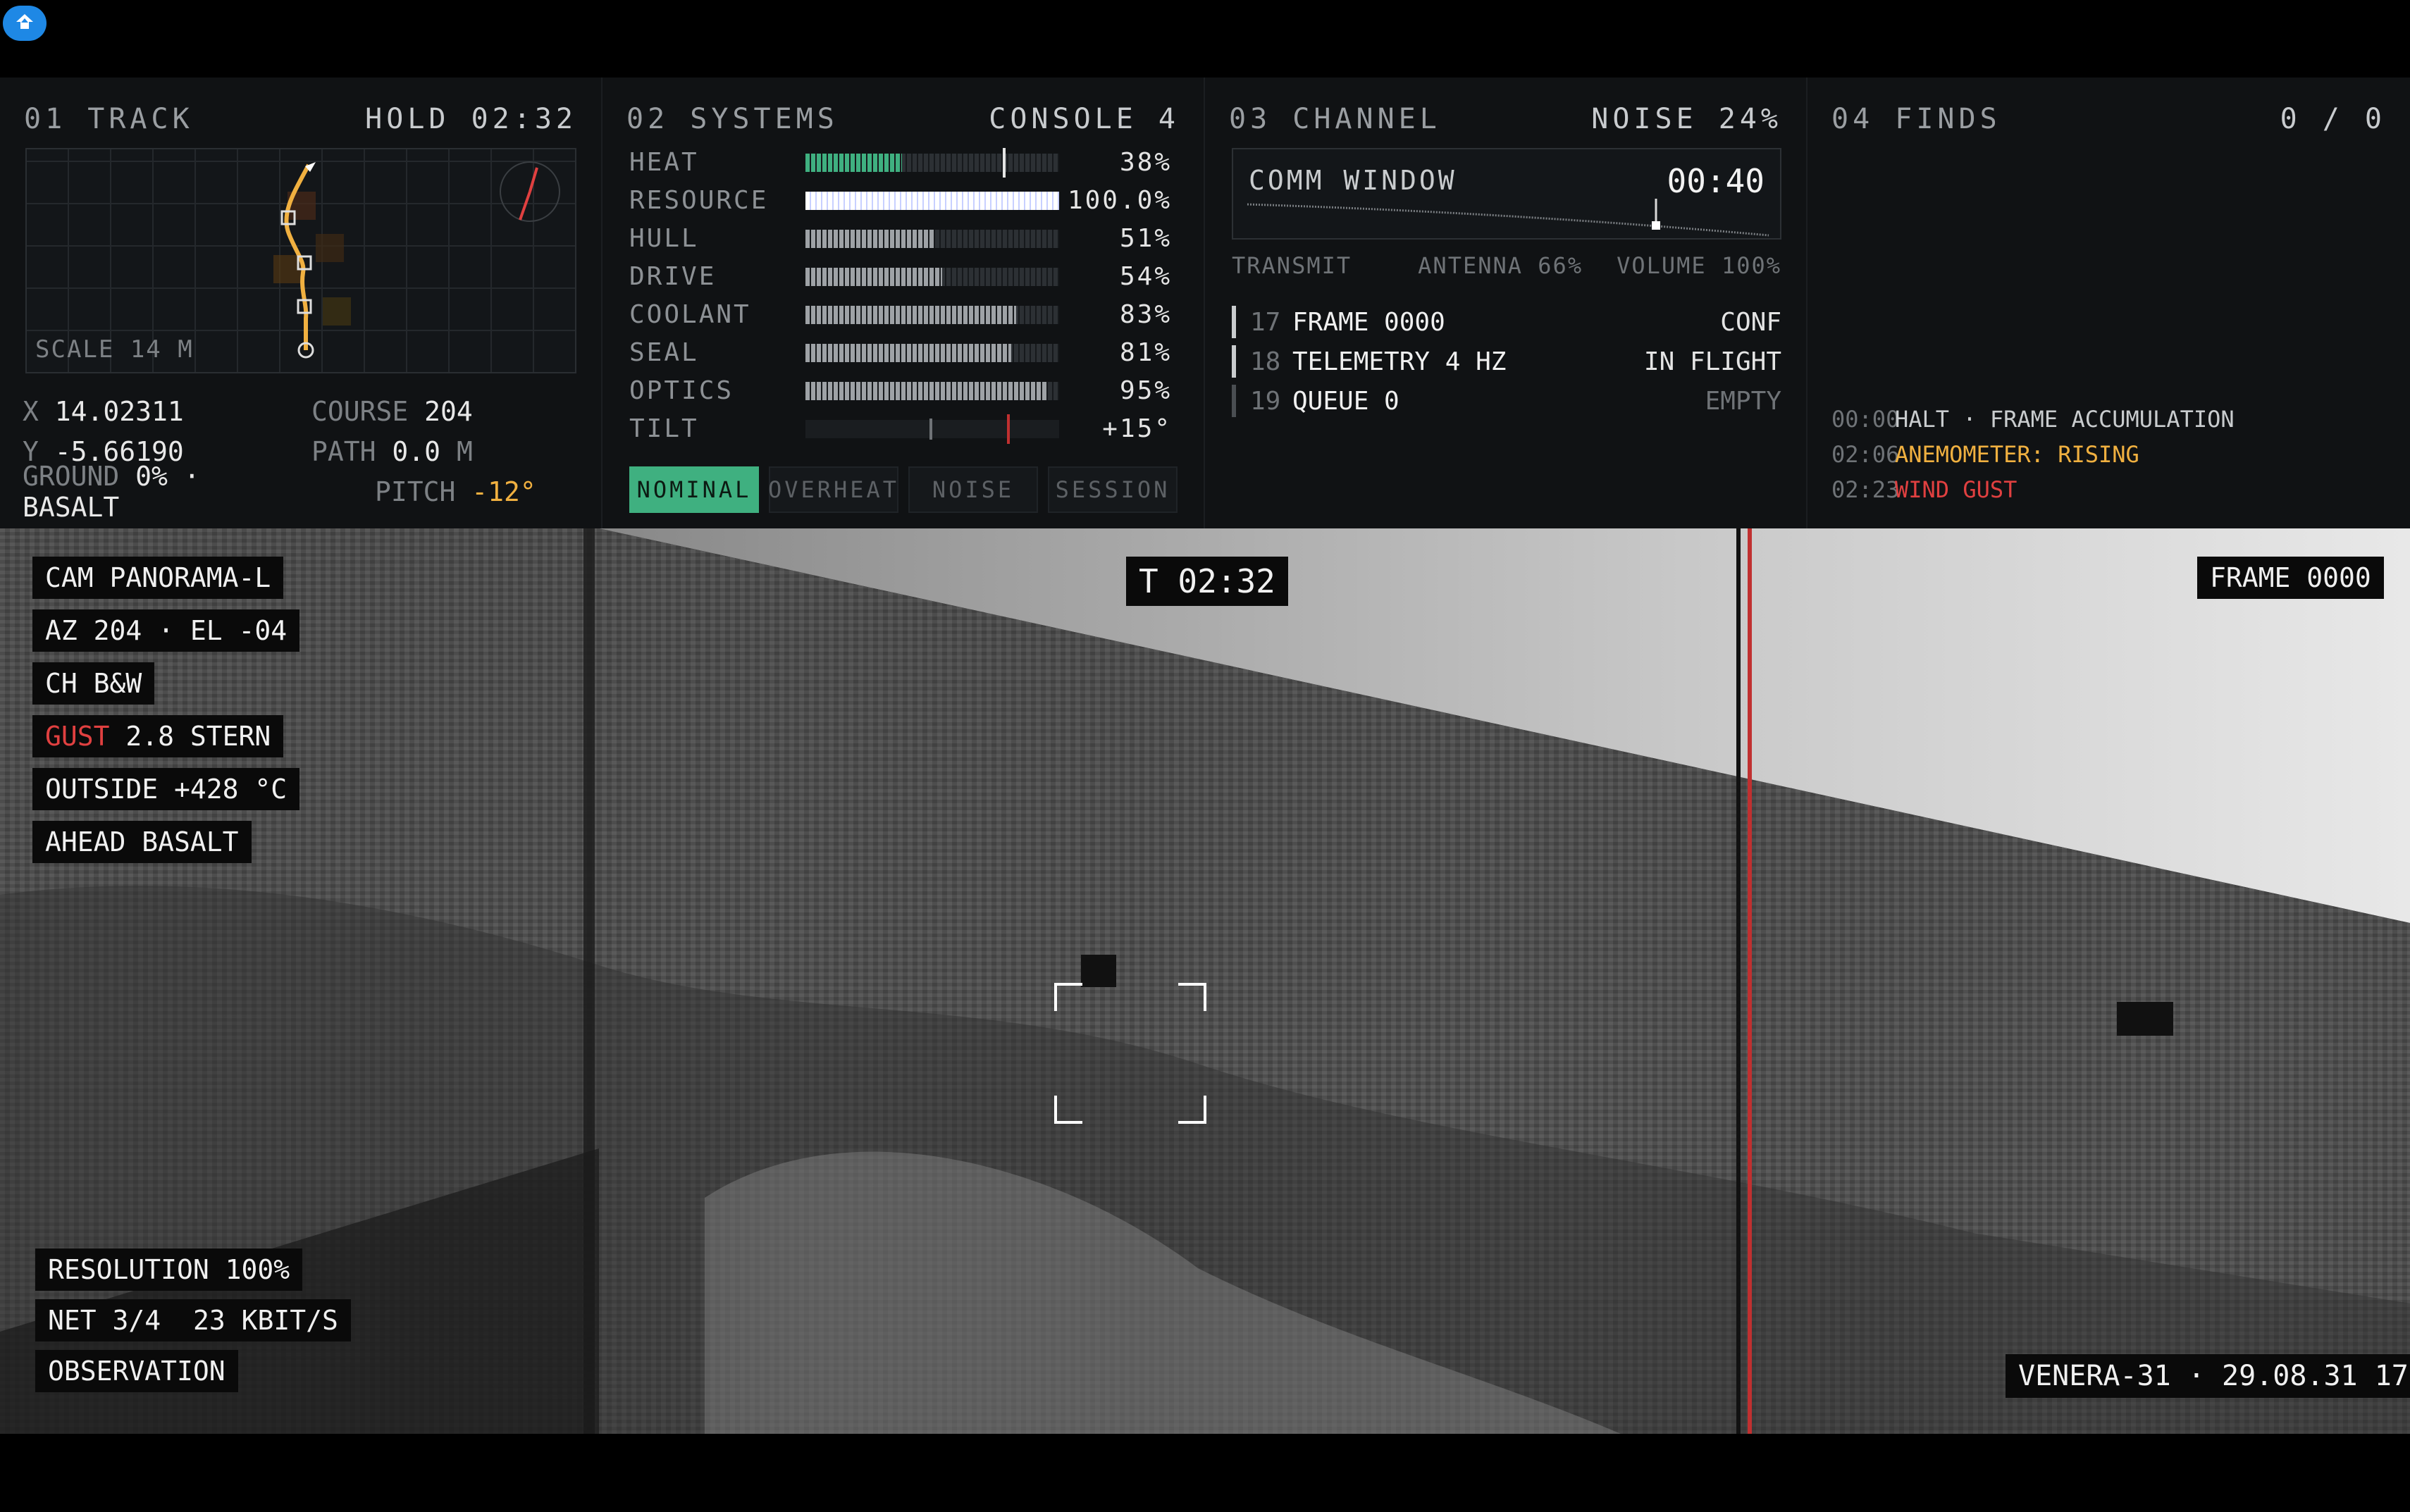 The image size is (2410, 1512). Describe the element at coordinates (1687, 119) in the screenshot. I see `channel-noise: NOISE 24%` at that location.